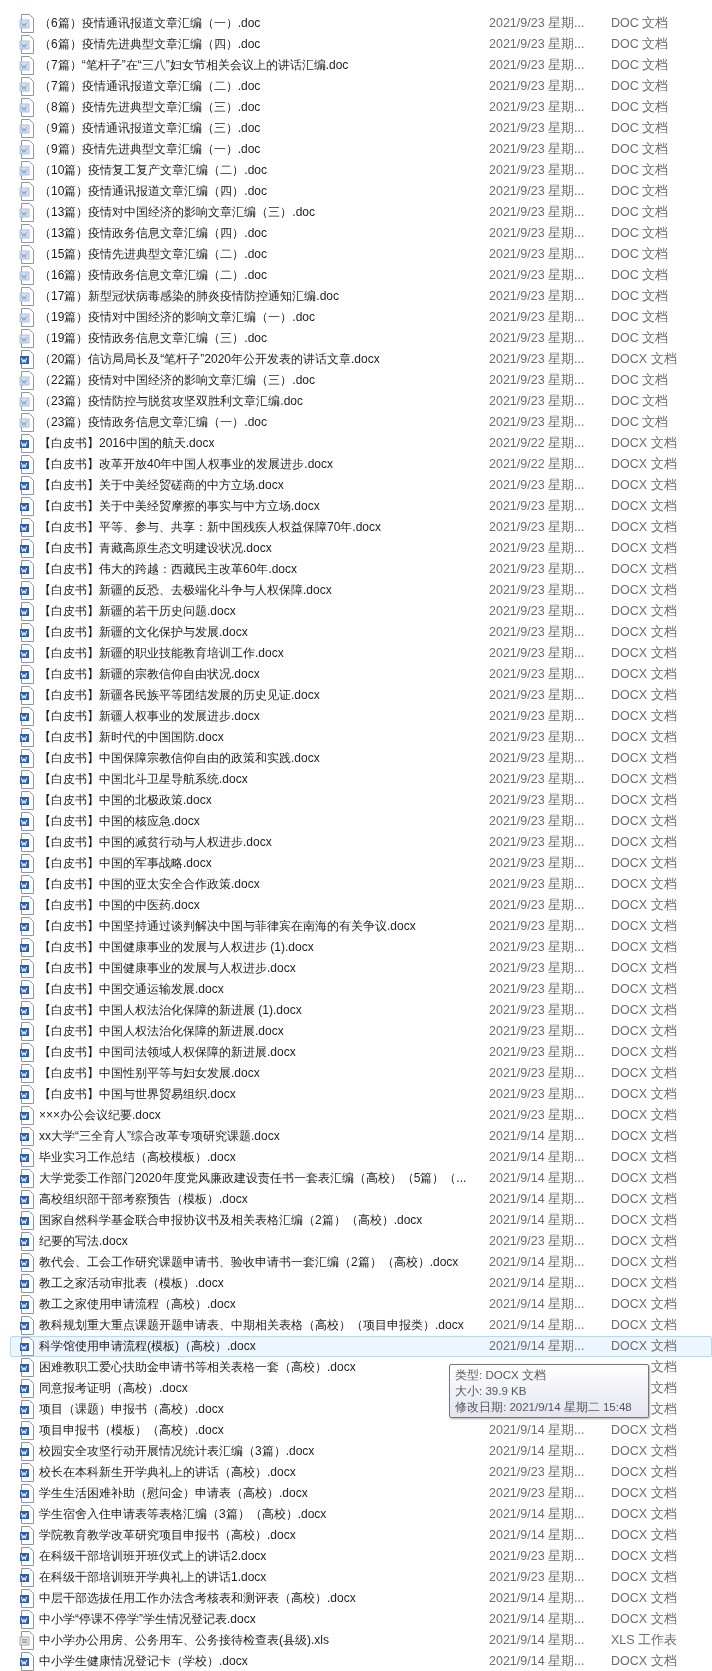 The width and height of the screenshot is (712, 1671). What do you see at coordinates (150, 149) in the screenshot?
I see `file-name: （9篇）疫情先进典型文章汇编（一）.doc` at bounding box center [150, 149].